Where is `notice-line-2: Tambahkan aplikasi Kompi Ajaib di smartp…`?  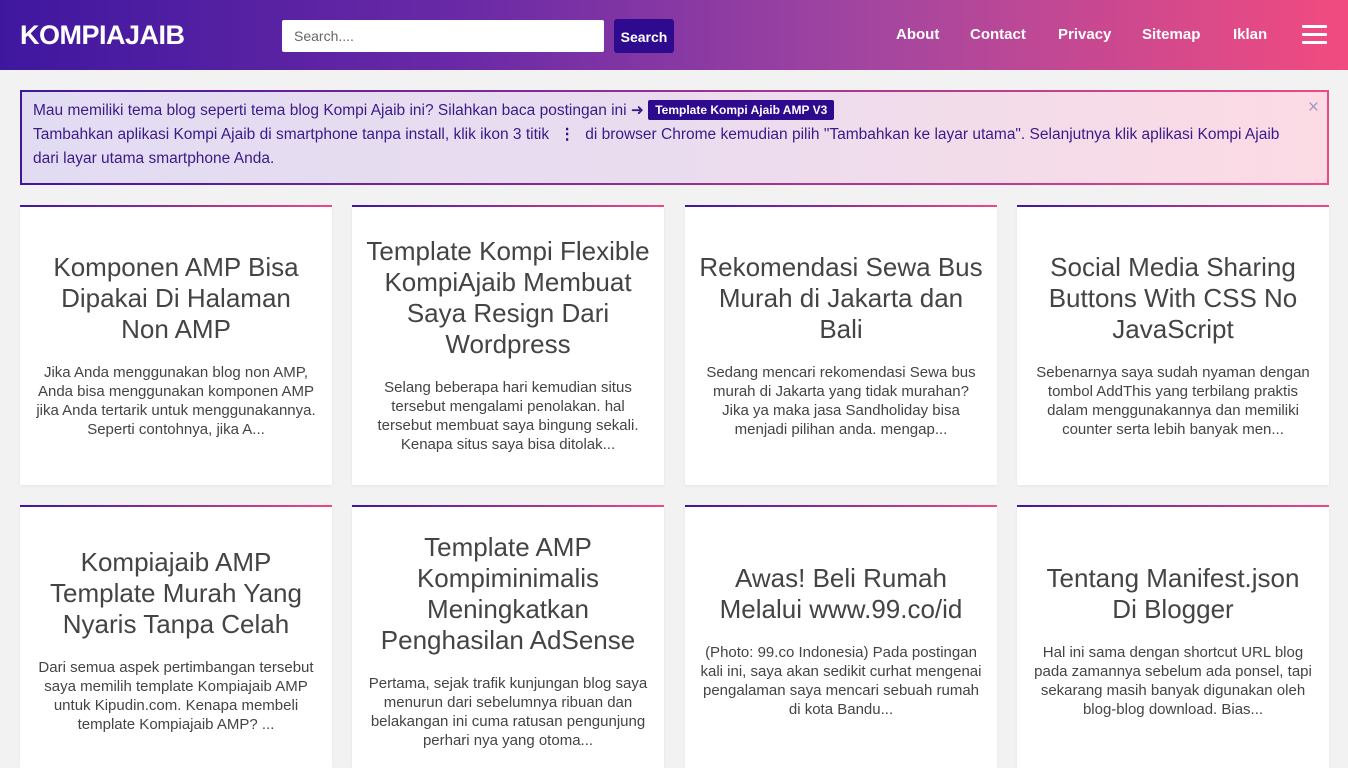 notice-line-2: Tambahkan aplikasi Kompi Ajaib di smartp… is located at coordinates (660, 147).